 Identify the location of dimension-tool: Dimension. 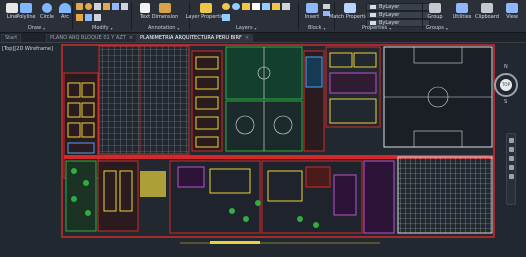
(165, 12).